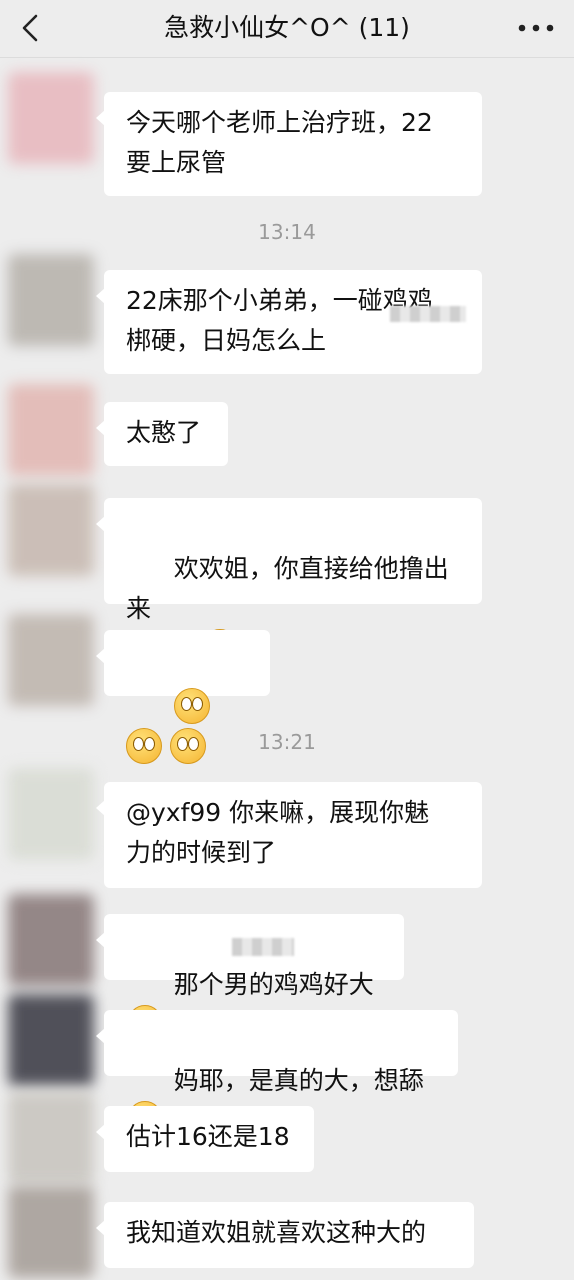  I want to click on message-bubble: @yxf99 你来嘛，展现你魅 力的时候到了, so click(289, 835).